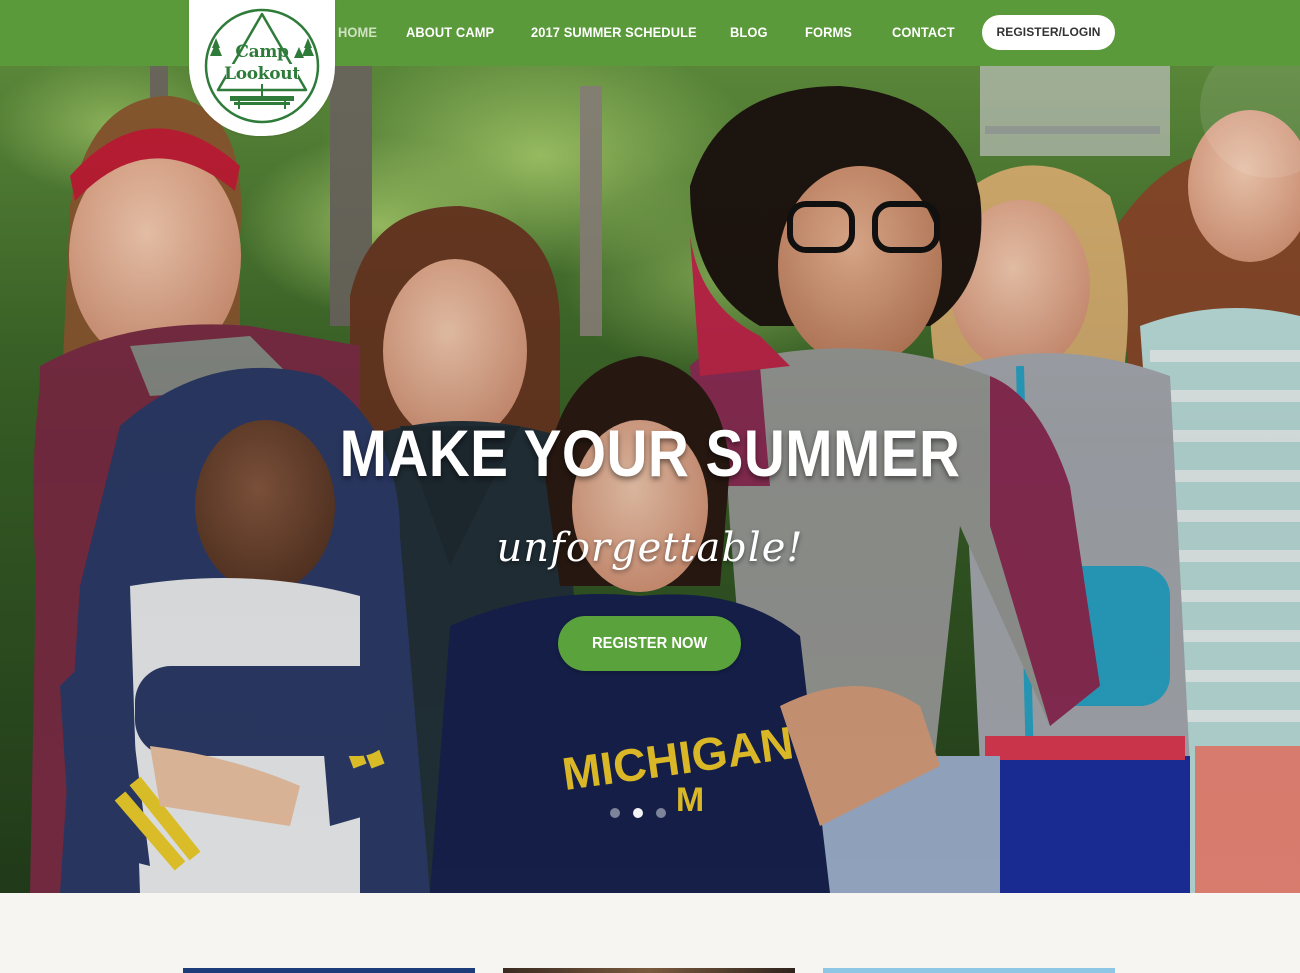  I want to click on nav-item-forms: FORMS, so click(828, 32).